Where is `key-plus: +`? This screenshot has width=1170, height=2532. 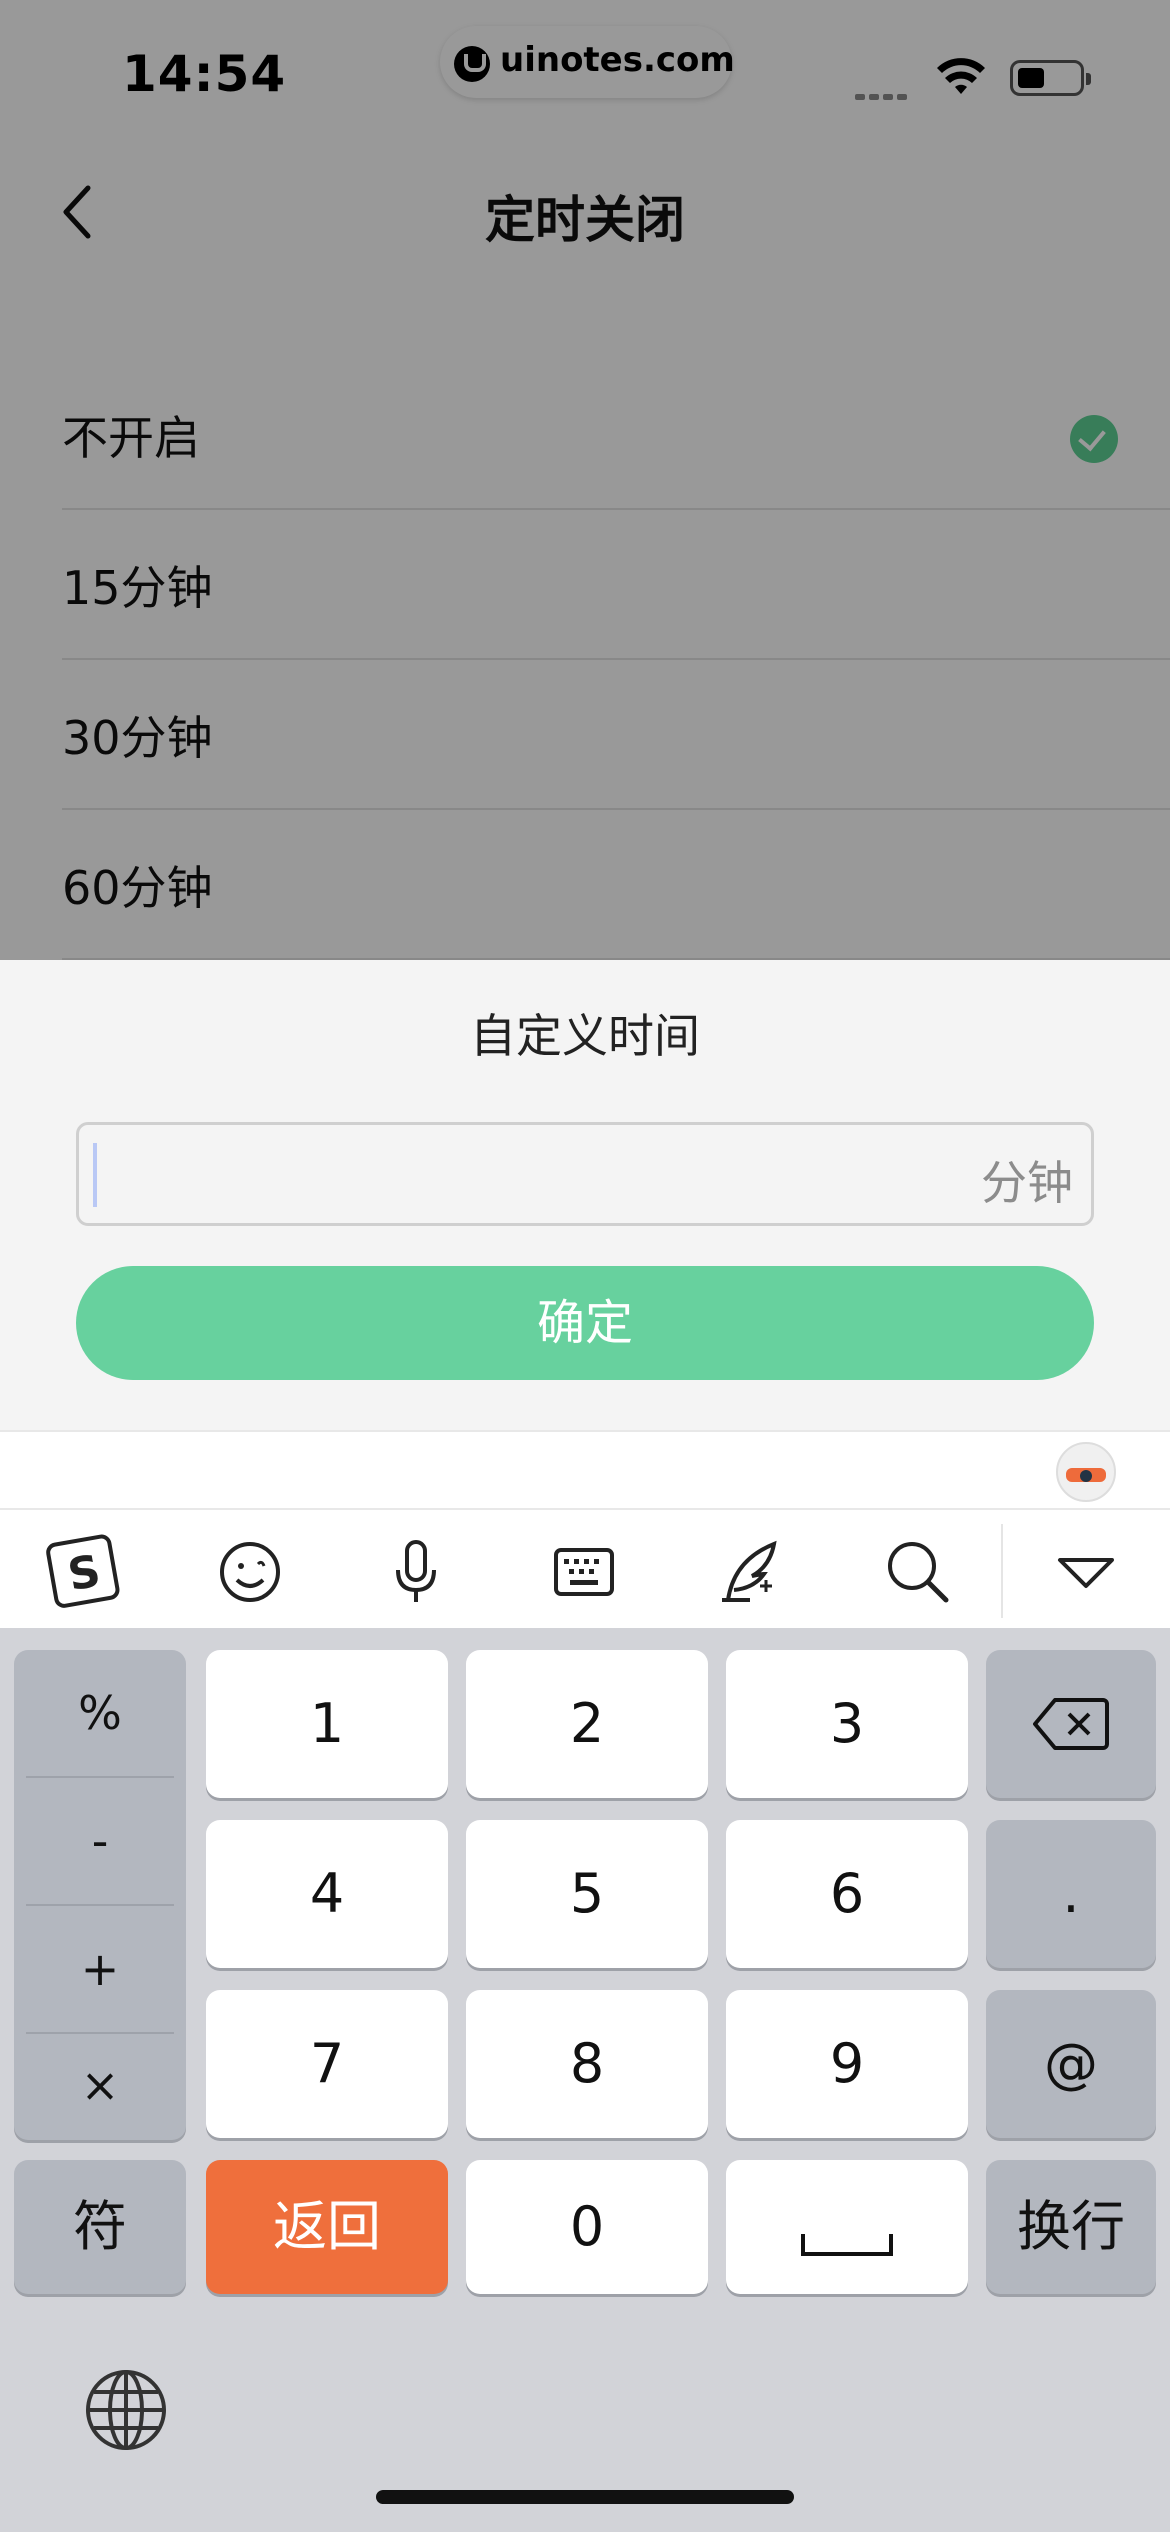
key-plus: + is located at coordinates (100, 1969).